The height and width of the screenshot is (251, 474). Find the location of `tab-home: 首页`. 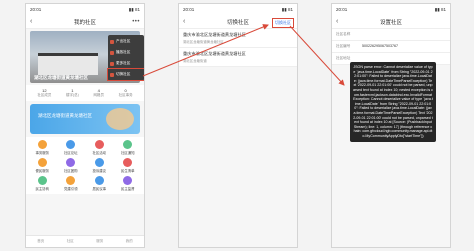

tab-home: 首页 is located at coordinates (40, 241).